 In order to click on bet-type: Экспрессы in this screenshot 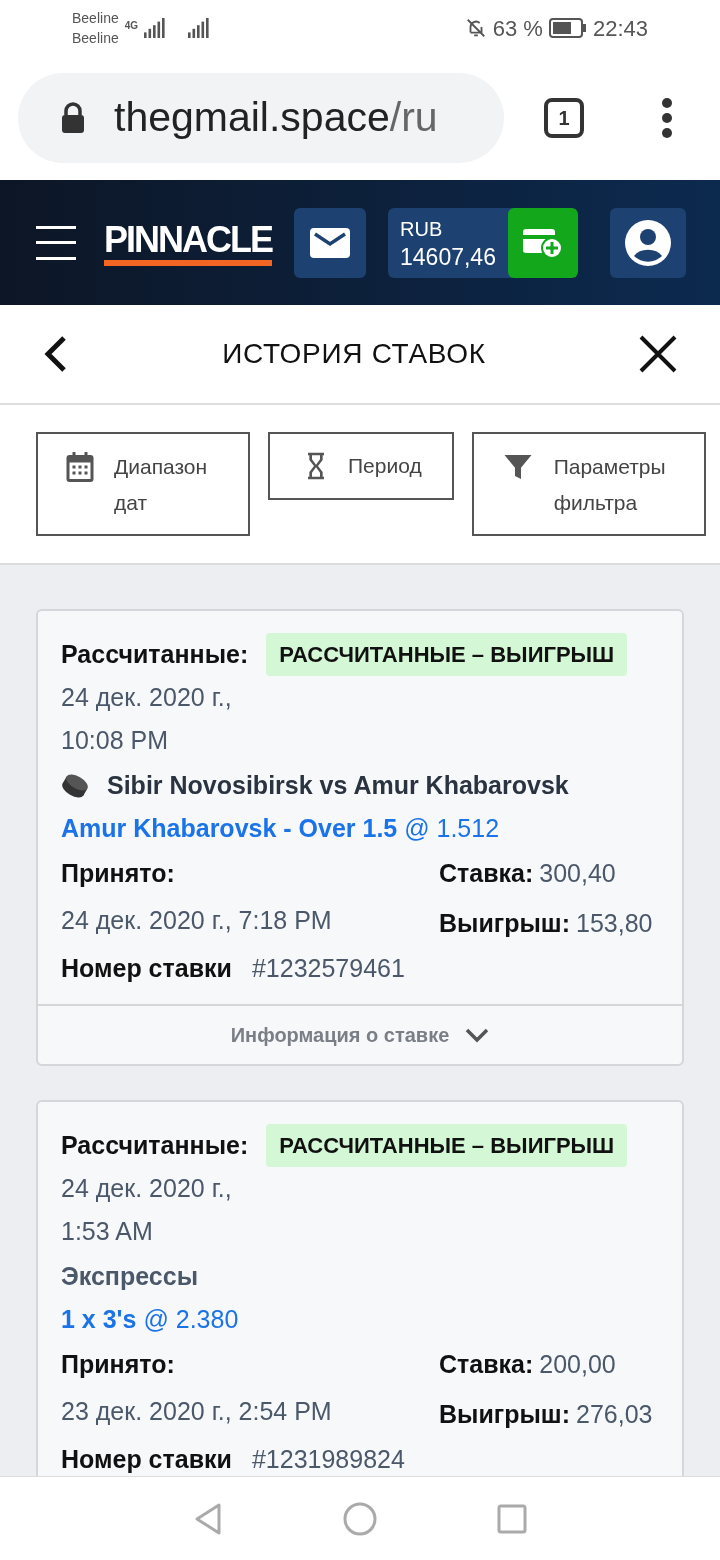, I will do `click(130, 1276)`.